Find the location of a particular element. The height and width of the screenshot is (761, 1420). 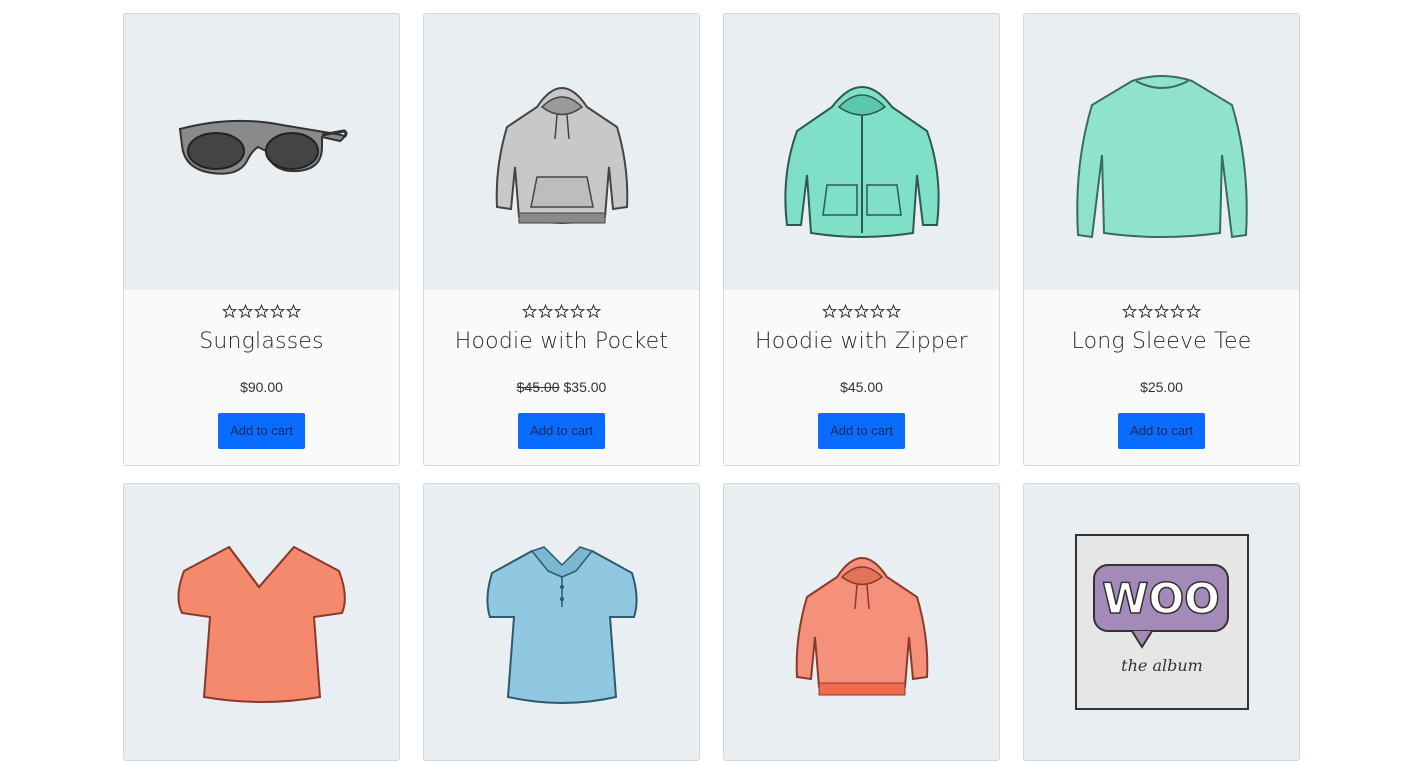

product-card: Hoodie with Zipper $45.00 Add to cart is located at coordinates (861, 239).